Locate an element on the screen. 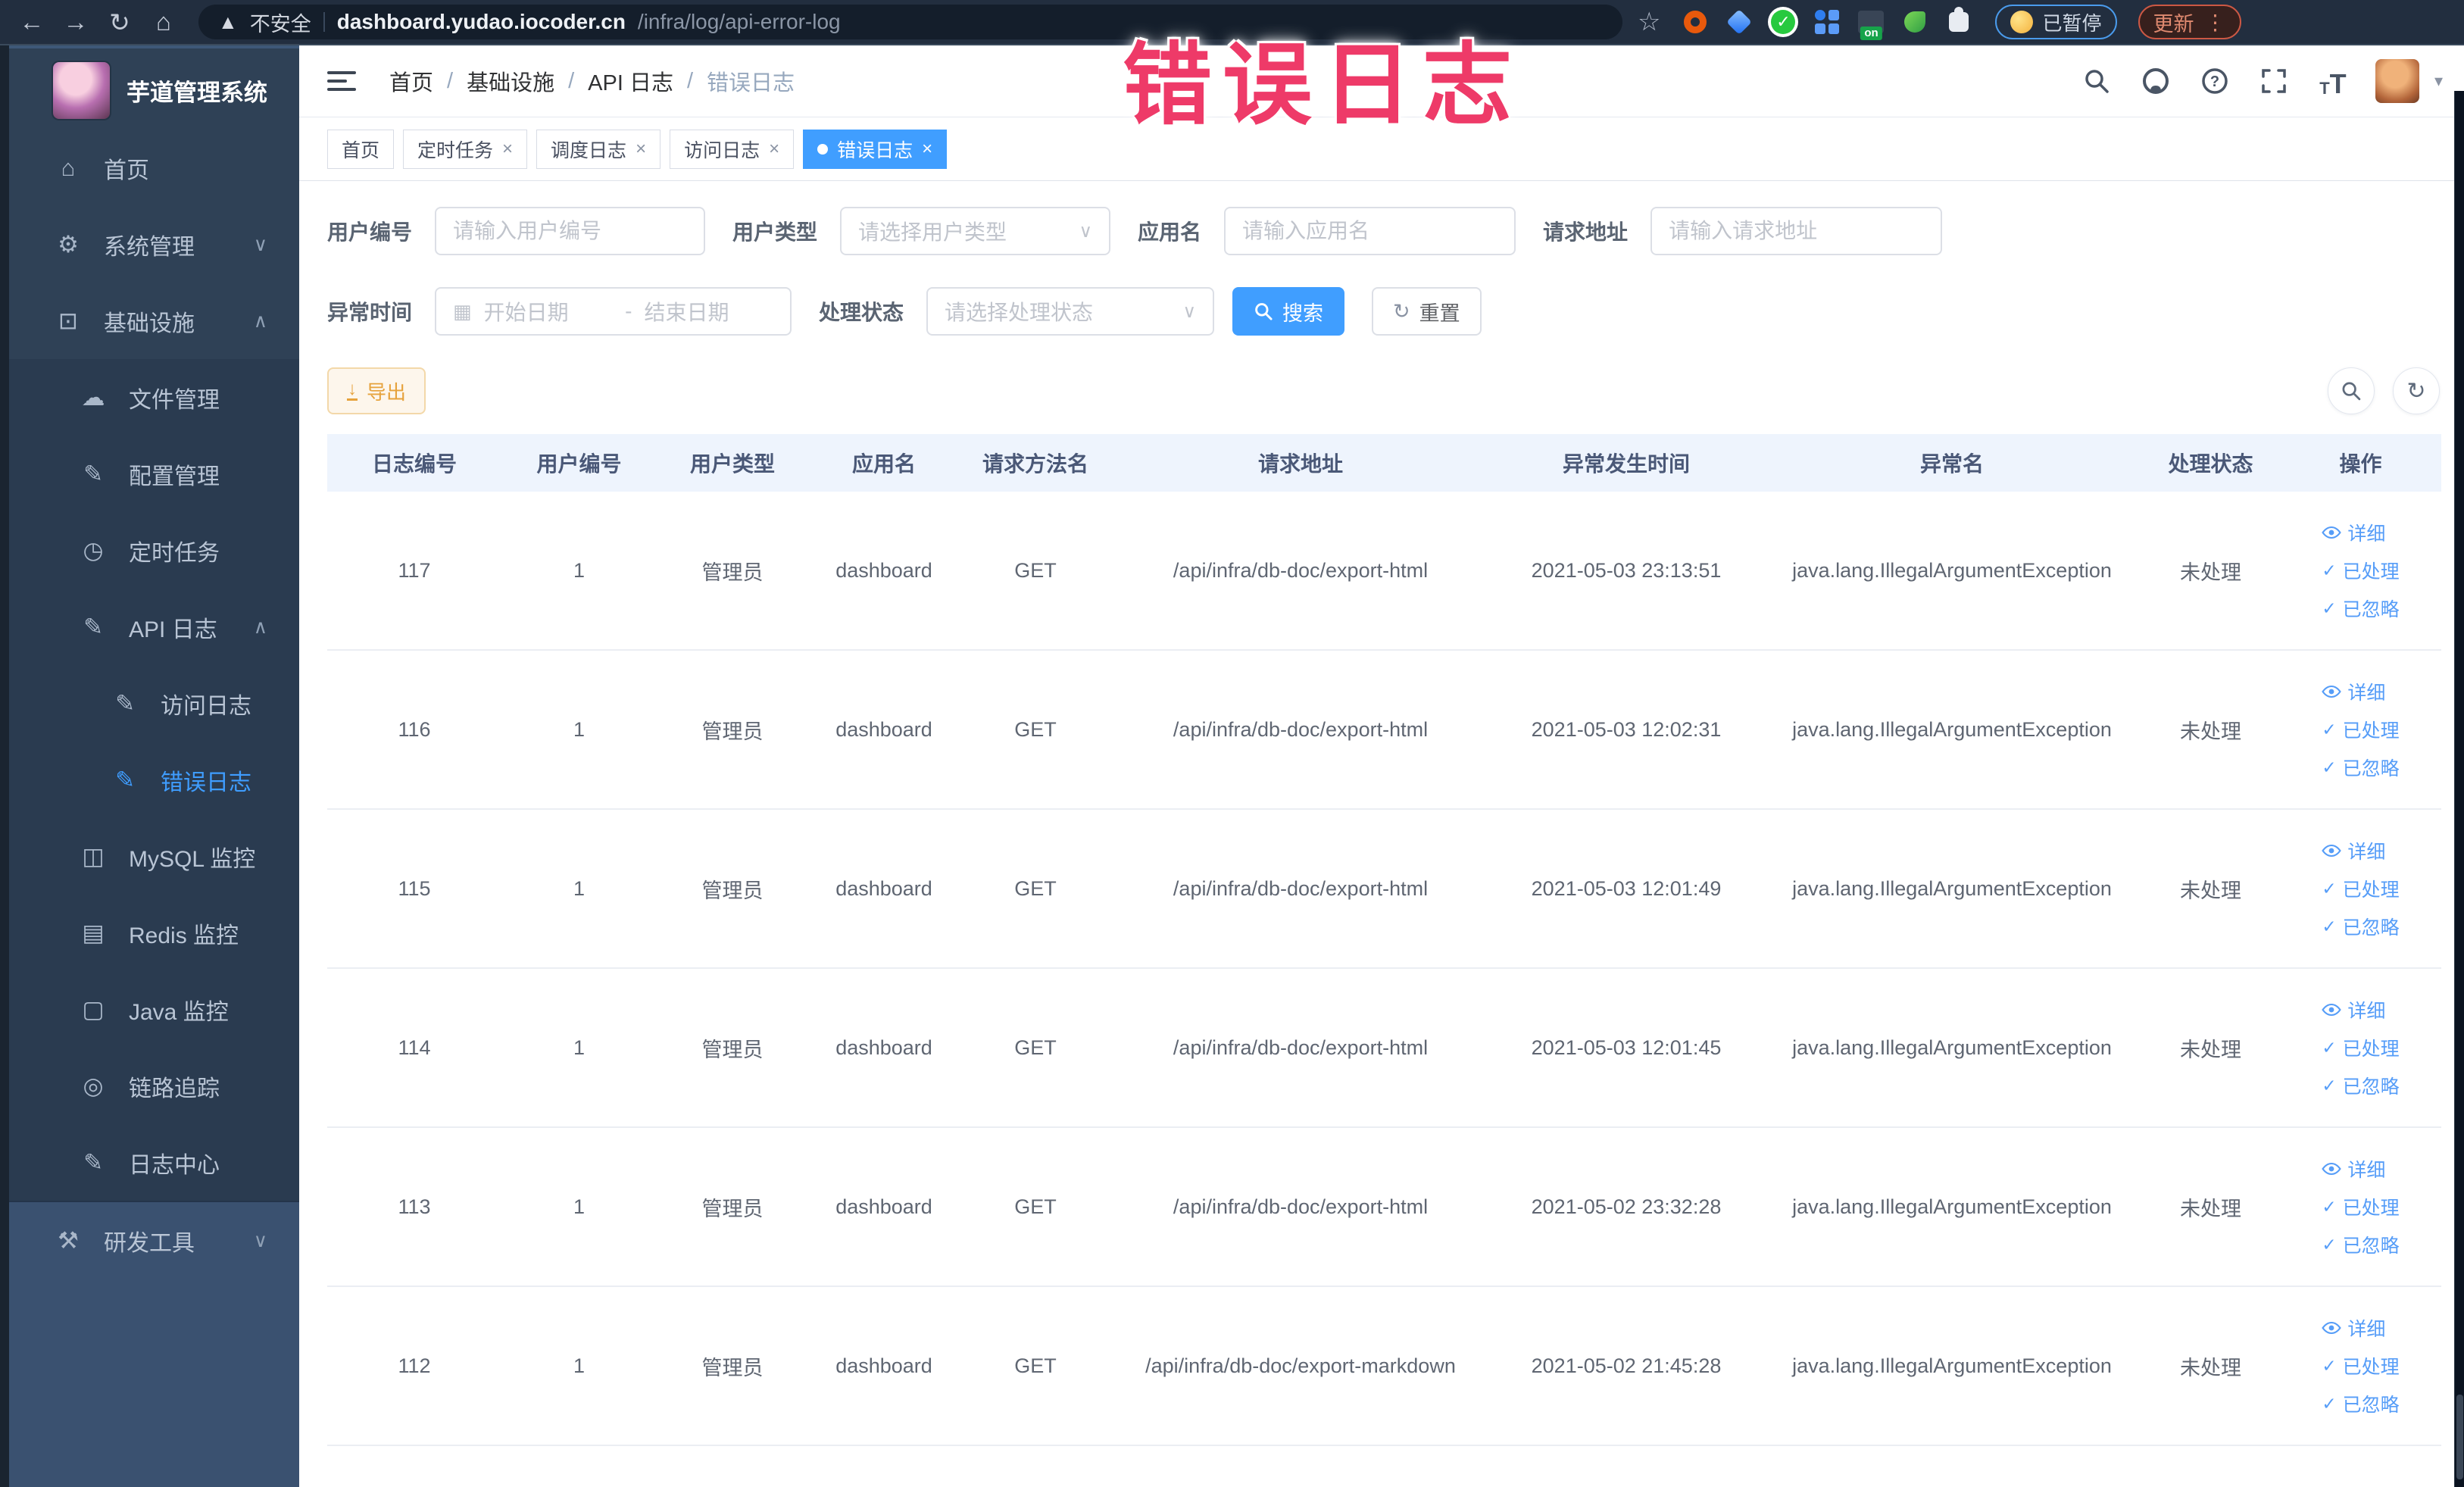  profile-paused-badge: 已暂停 is located at coordinates (2056, 22).